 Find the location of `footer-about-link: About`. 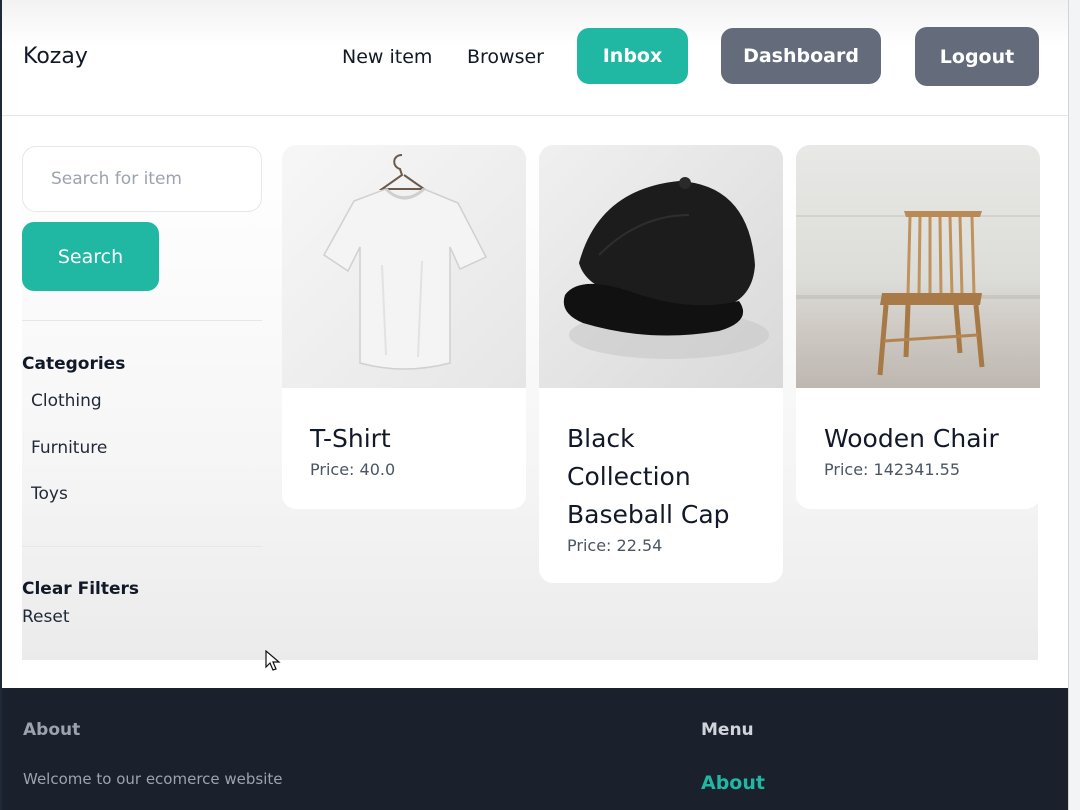

footer-about-link: About is located at coordinates (733, 783).